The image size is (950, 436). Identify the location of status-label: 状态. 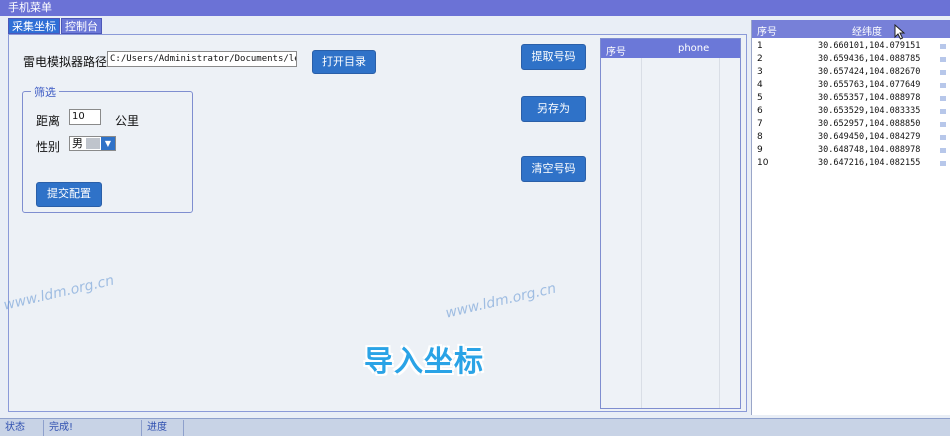
(22, 428).